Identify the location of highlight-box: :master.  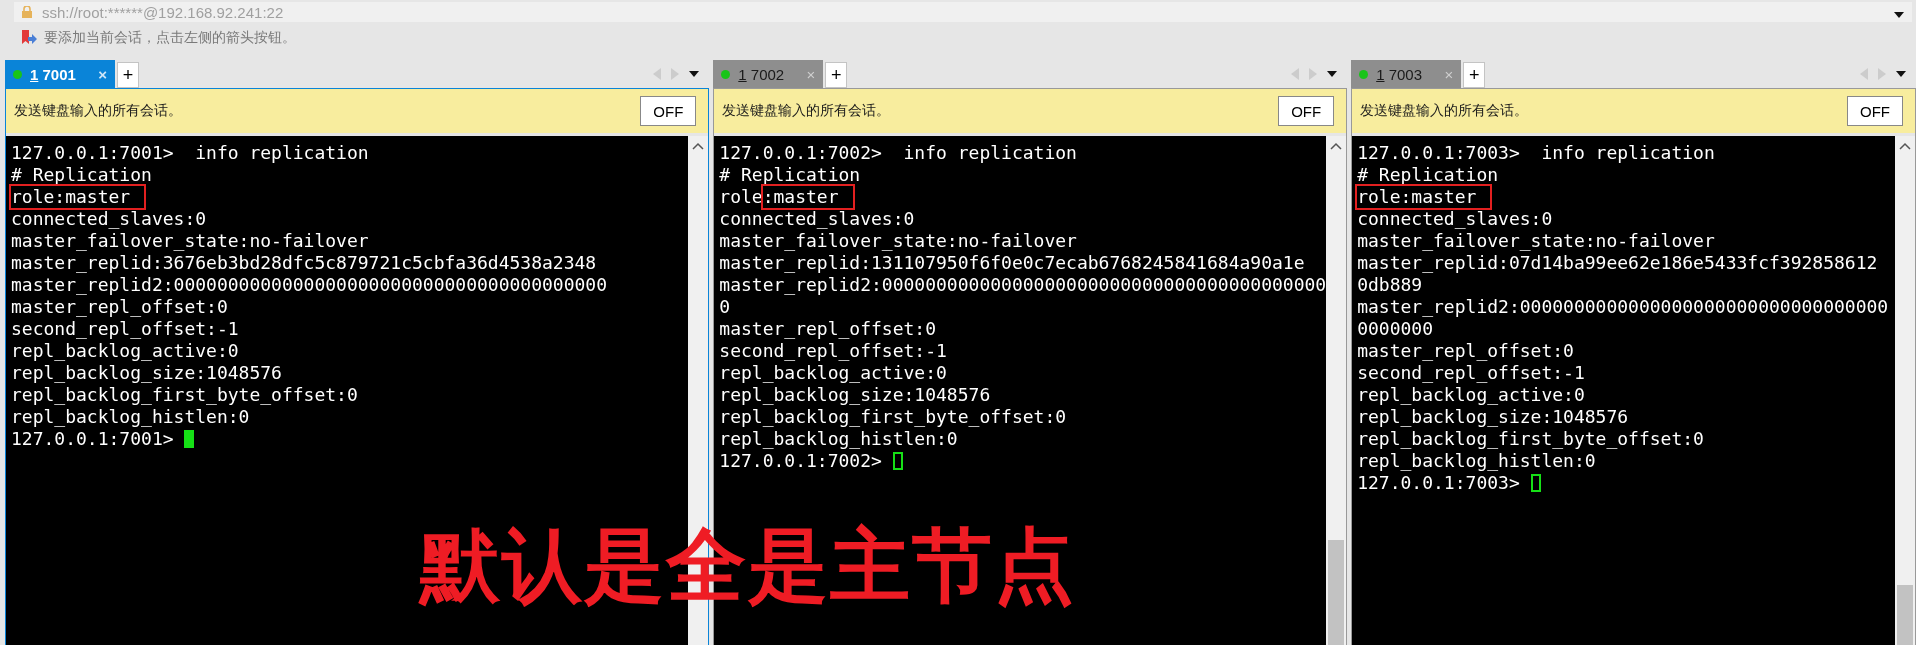
(807, 197).